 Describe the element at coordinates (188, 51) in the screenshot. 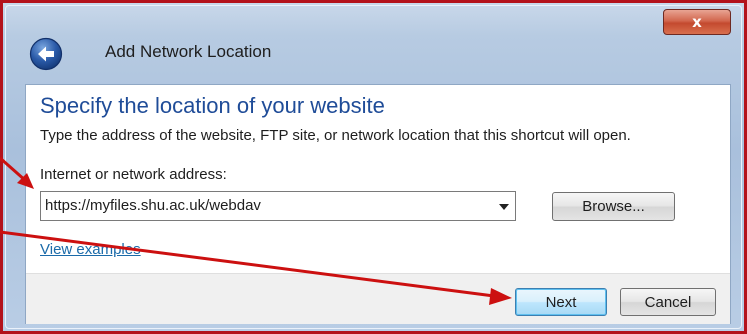

I see `window-title: Add Network Location` at that location.